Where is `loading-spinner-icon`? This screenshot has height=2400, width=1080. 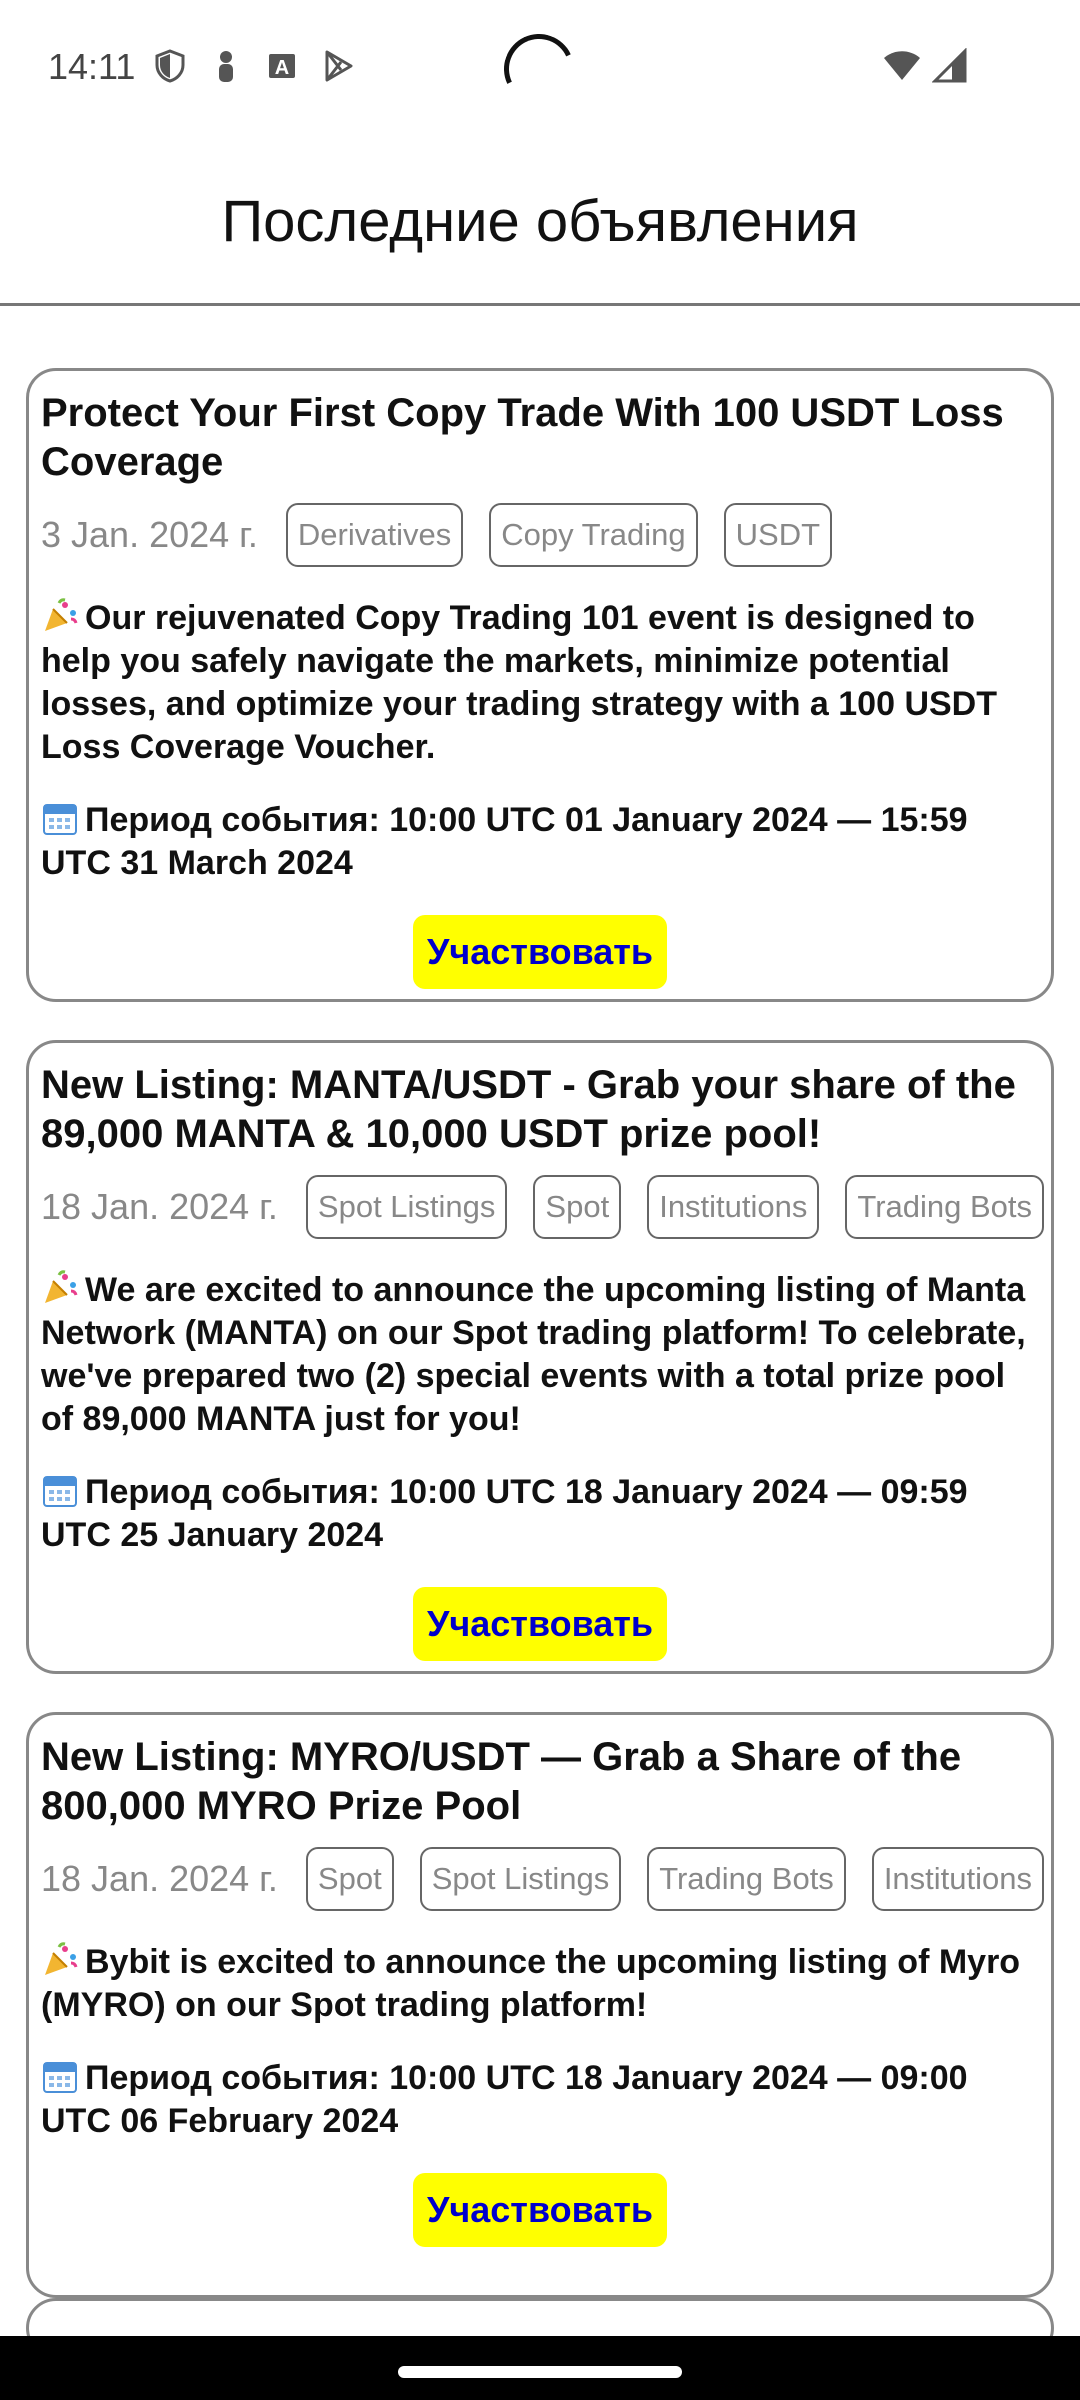 loading-spinner-icon is located at coordinates (539, 69).